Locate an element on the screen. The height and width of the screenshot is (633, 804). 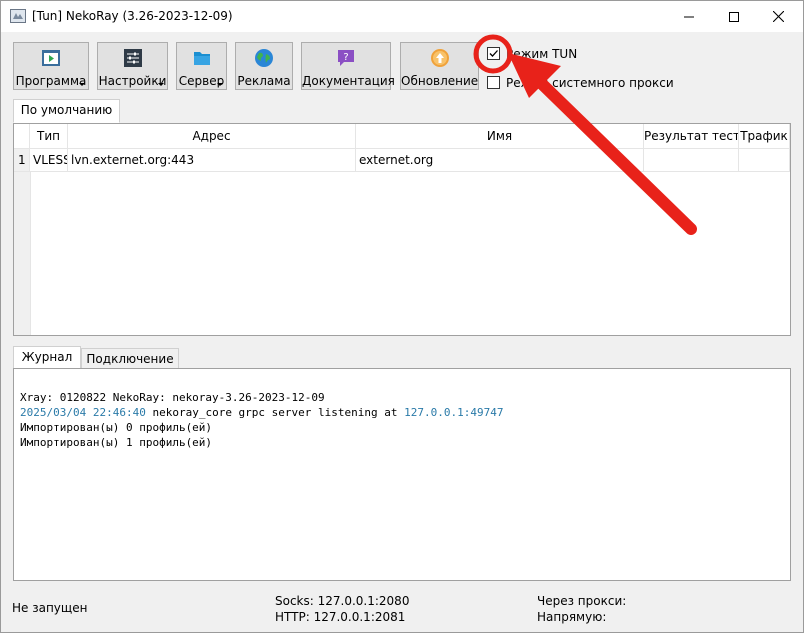
annotation-circle is located at coordinates (493, 54).